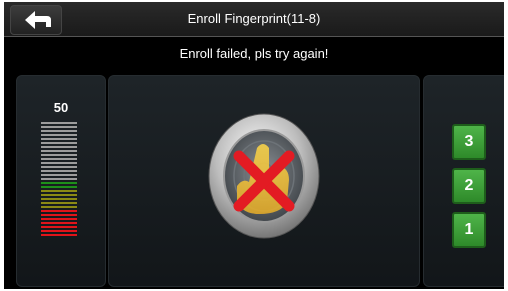  Describe the element at coordinates (469, 230) in the screenshot. I see `step-1: 1` at that location.